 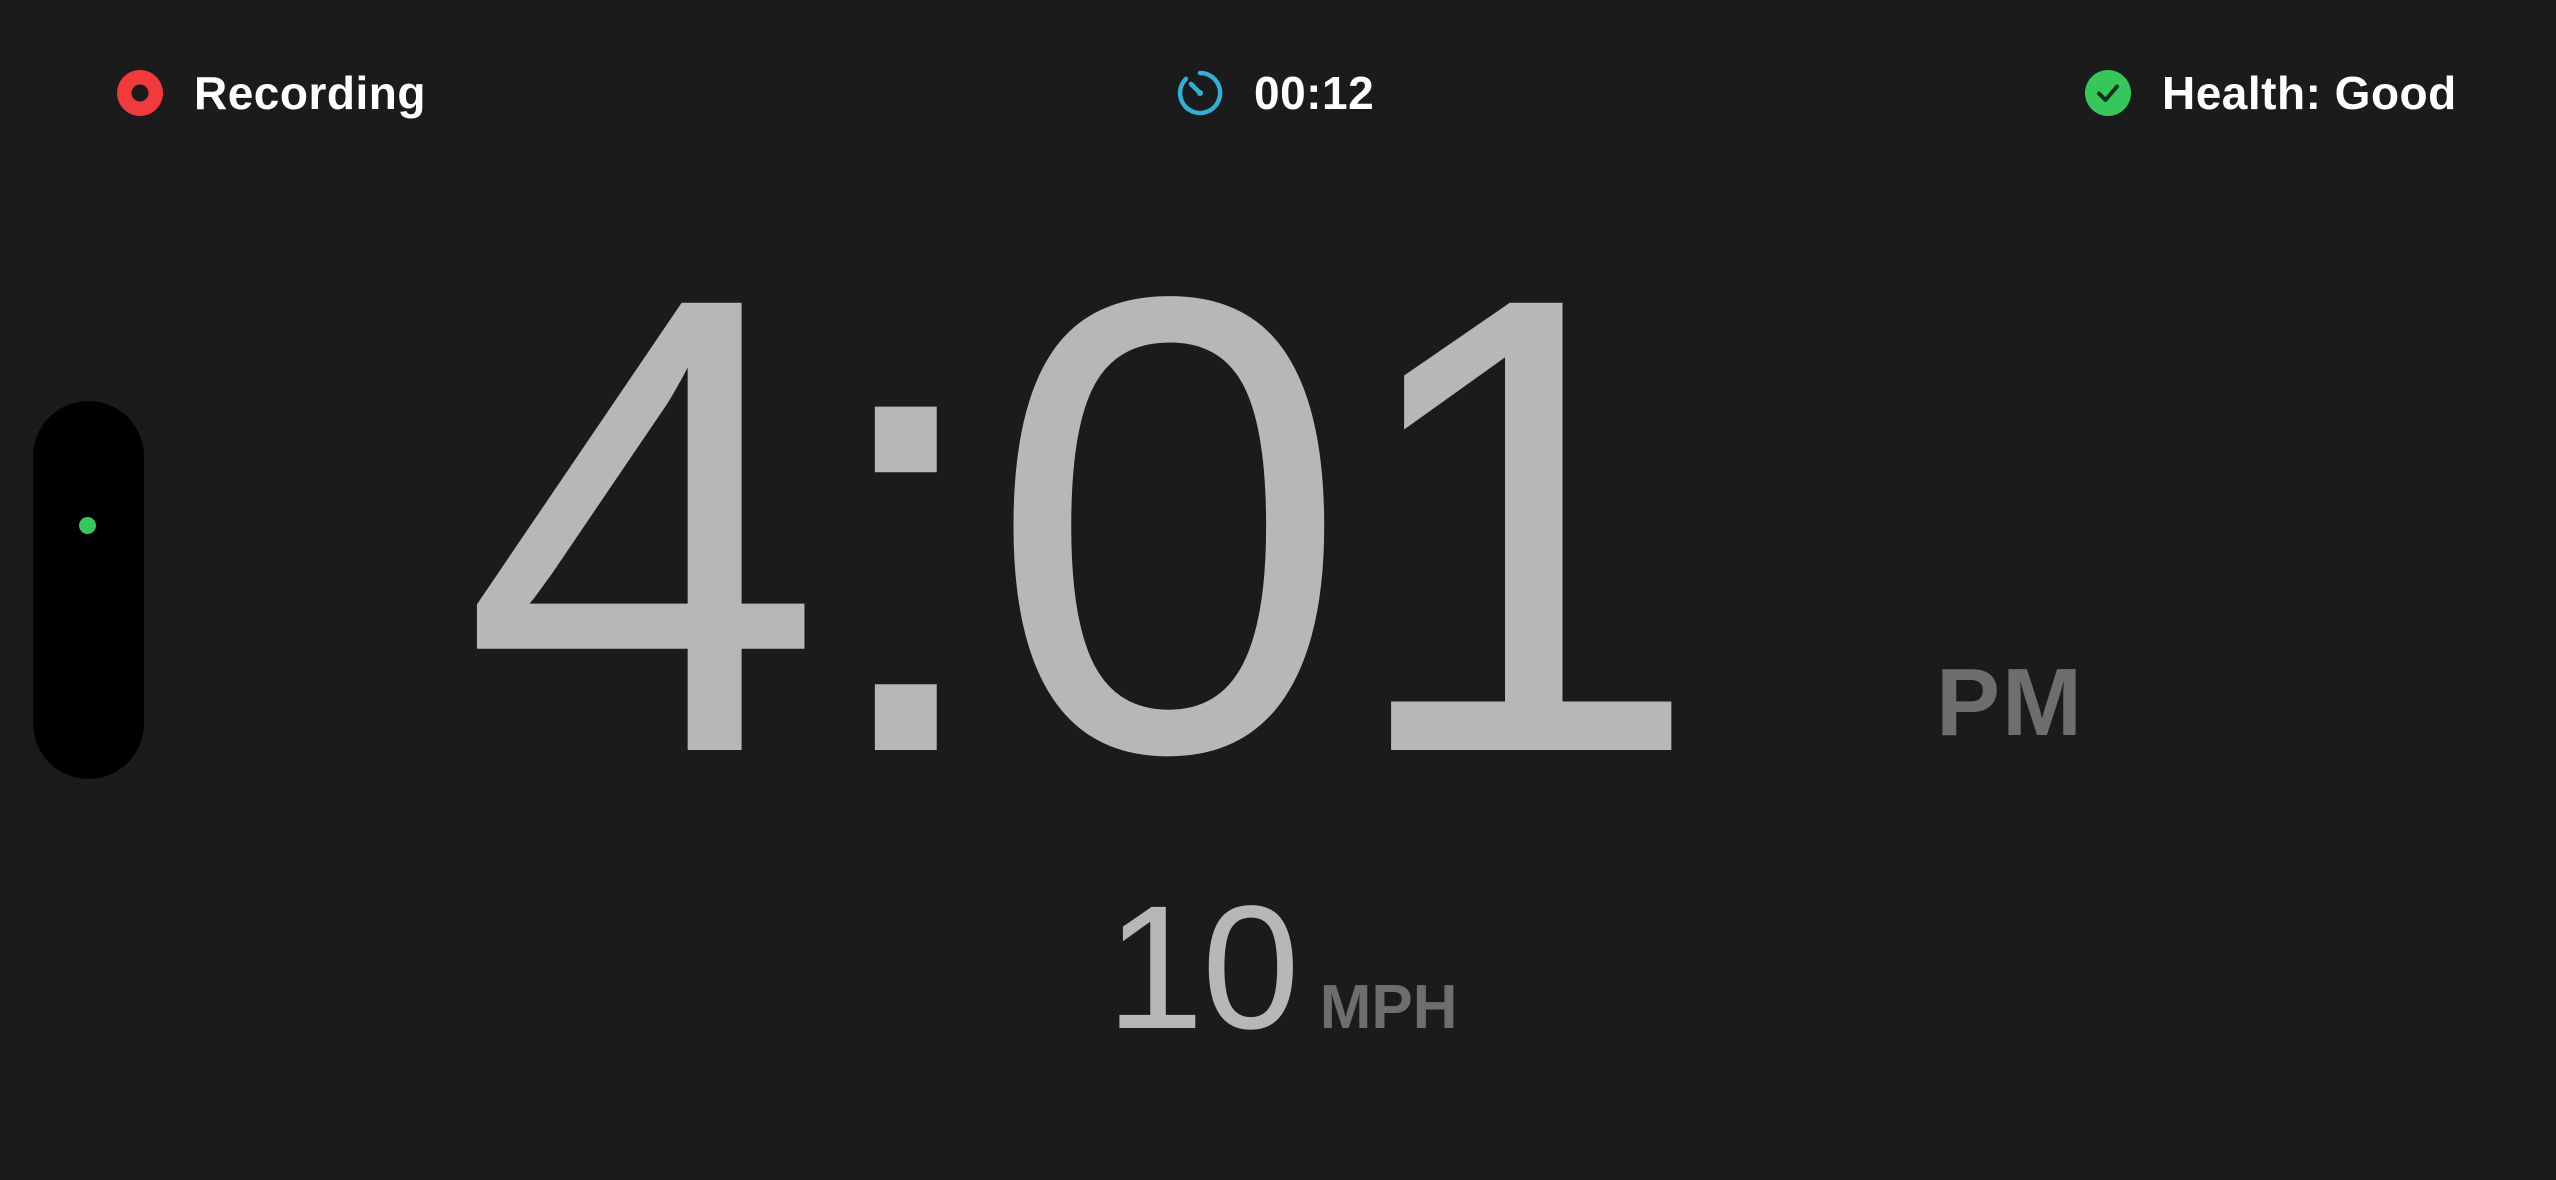 I want to click on speed-readout: 10 MPH, so click(x=1282, y=968).